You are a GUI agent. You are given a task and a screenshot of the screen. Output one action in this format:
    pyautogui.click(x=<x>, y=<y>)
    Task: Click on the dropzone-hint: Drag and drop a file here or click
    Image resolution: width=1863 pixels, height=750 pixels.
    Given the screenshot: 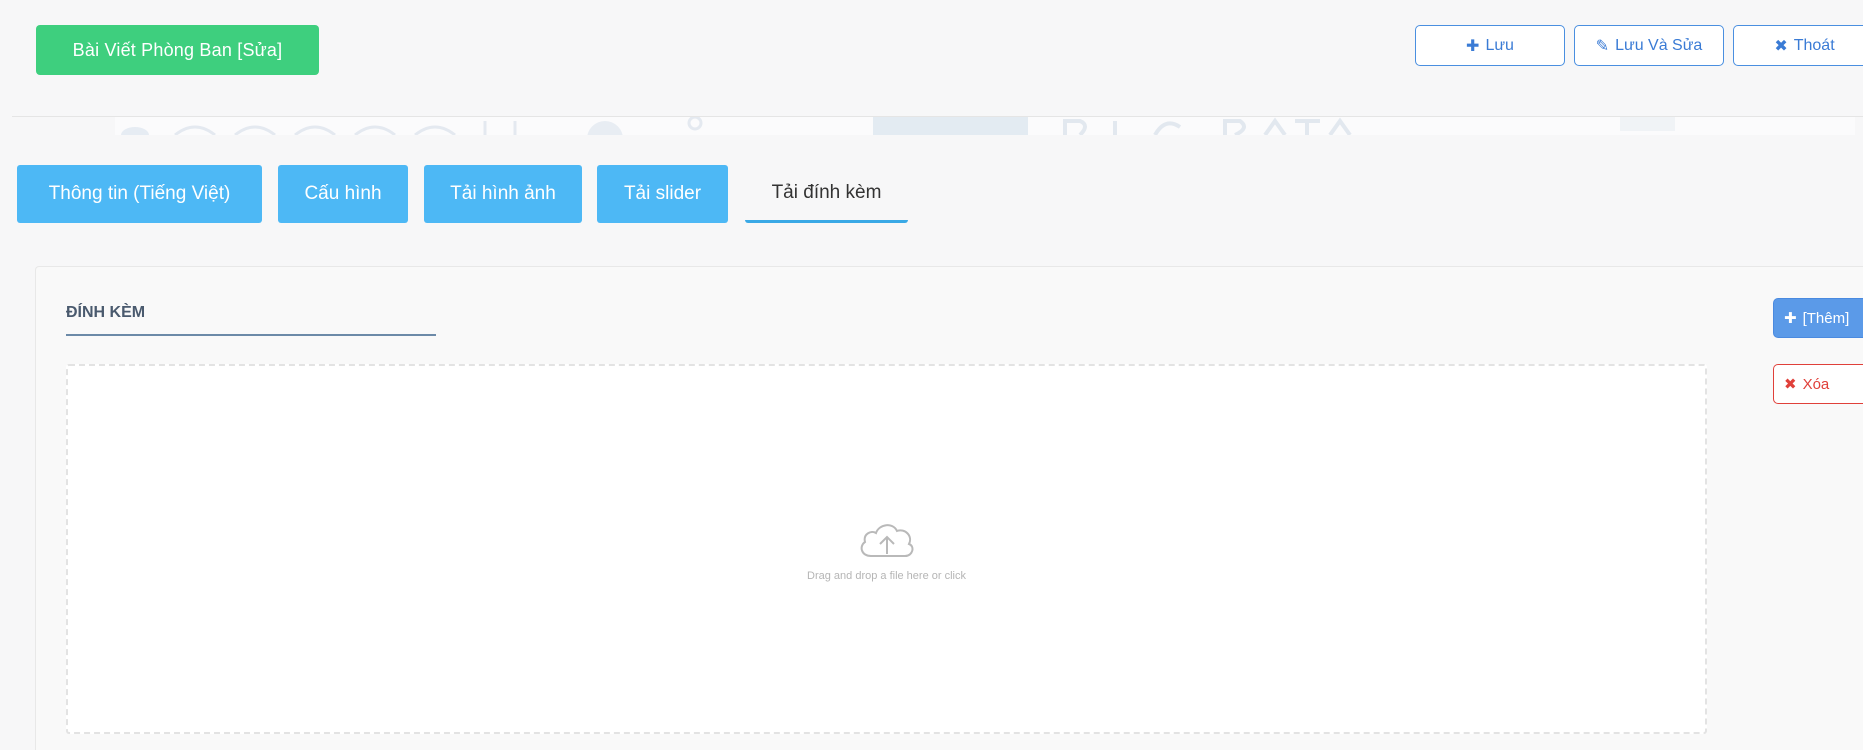 What is the action you would take?
    pyautogui.click(x=886, y=576)
    